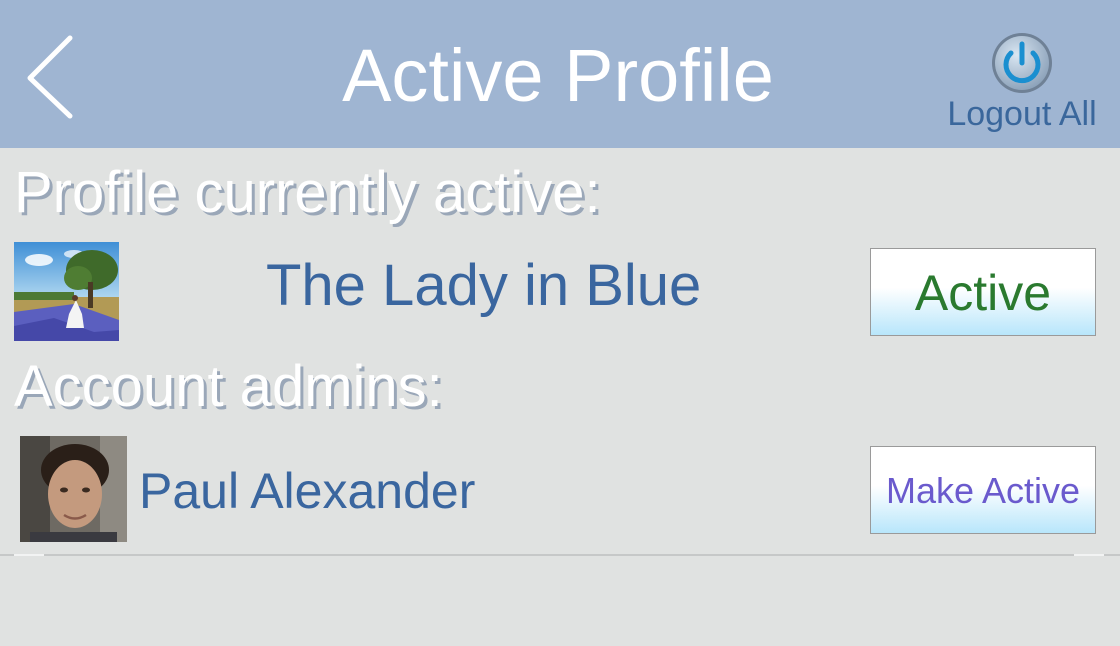 Image resolution: width=1120 pixels, height=646 pixels. Describe the element at coordinates (307, 491) in the screenshot. I see `admin-name: Paul Alexander` at that location.